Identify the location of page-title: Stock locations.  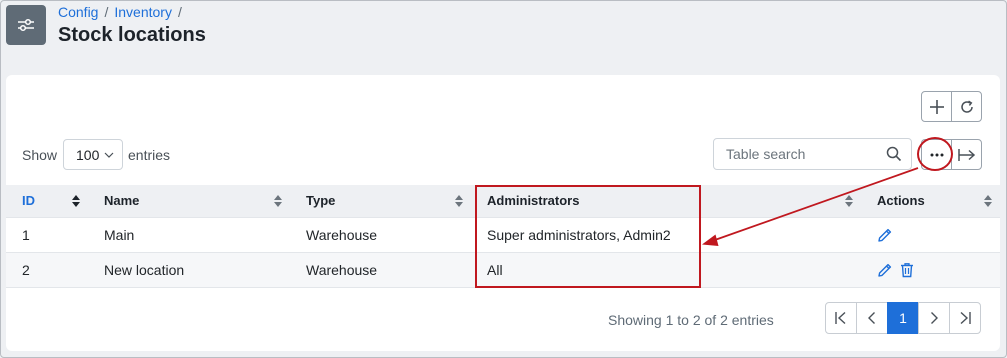
(132, 35).